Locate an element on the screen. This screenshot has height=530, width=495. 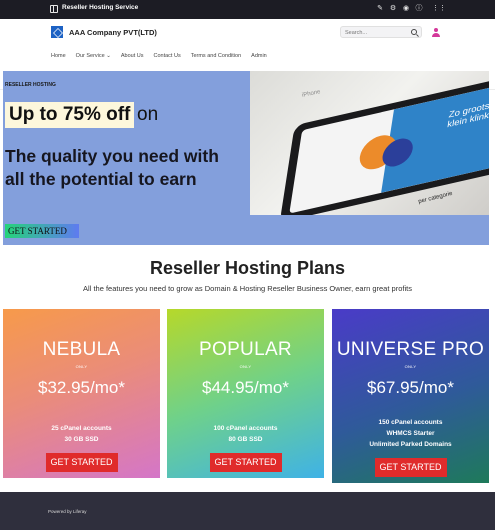
company-logo is located at coordinates (57, 32).